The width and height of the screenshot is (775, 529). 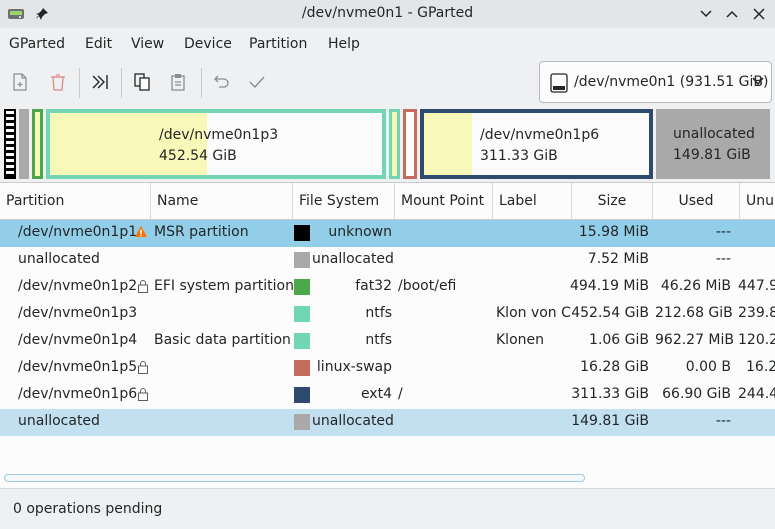 What do you see at coordinates (610, 313) in the screenshot?
I see `cell-size: 452.54 GiB` at bounding box center [610, 313].